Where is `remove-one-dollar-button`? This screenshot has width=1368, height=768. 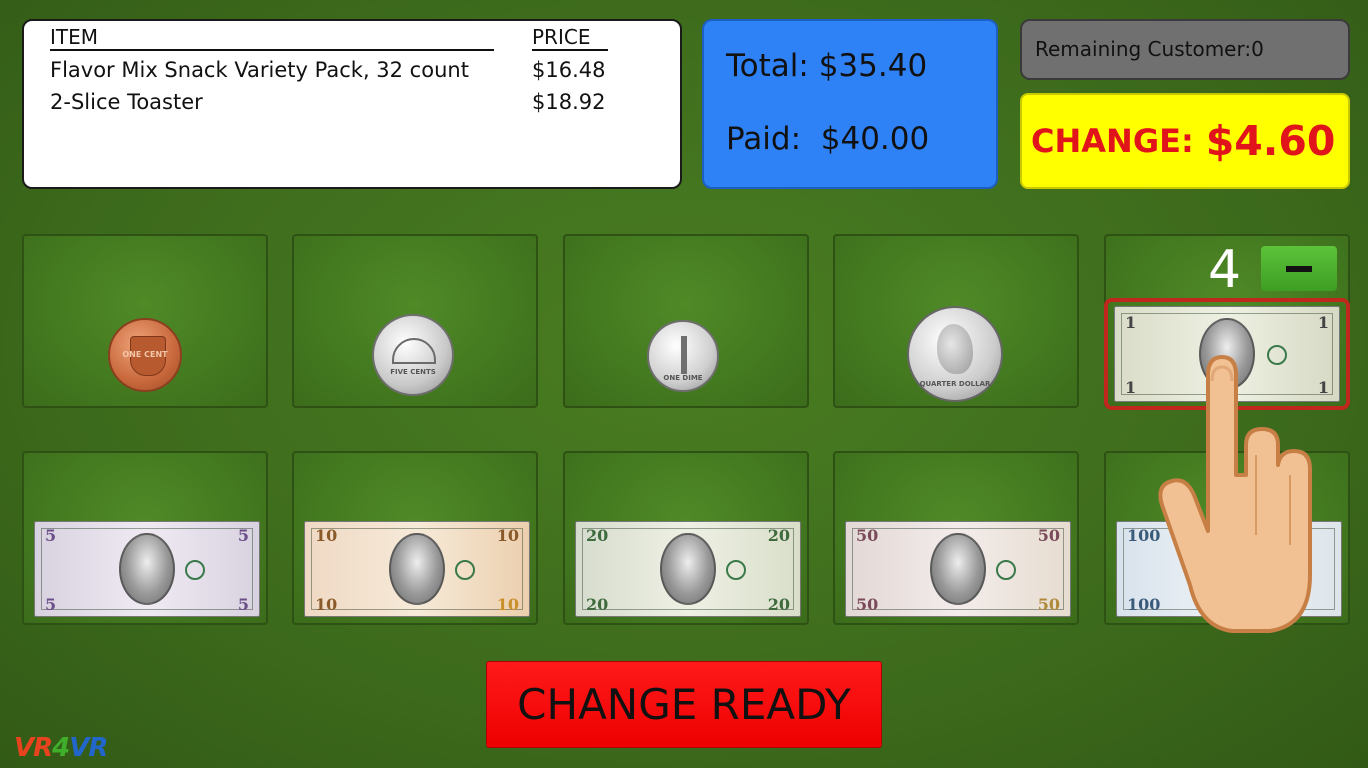 remove-one-dollar-button is located at coordinates (1299, 268).